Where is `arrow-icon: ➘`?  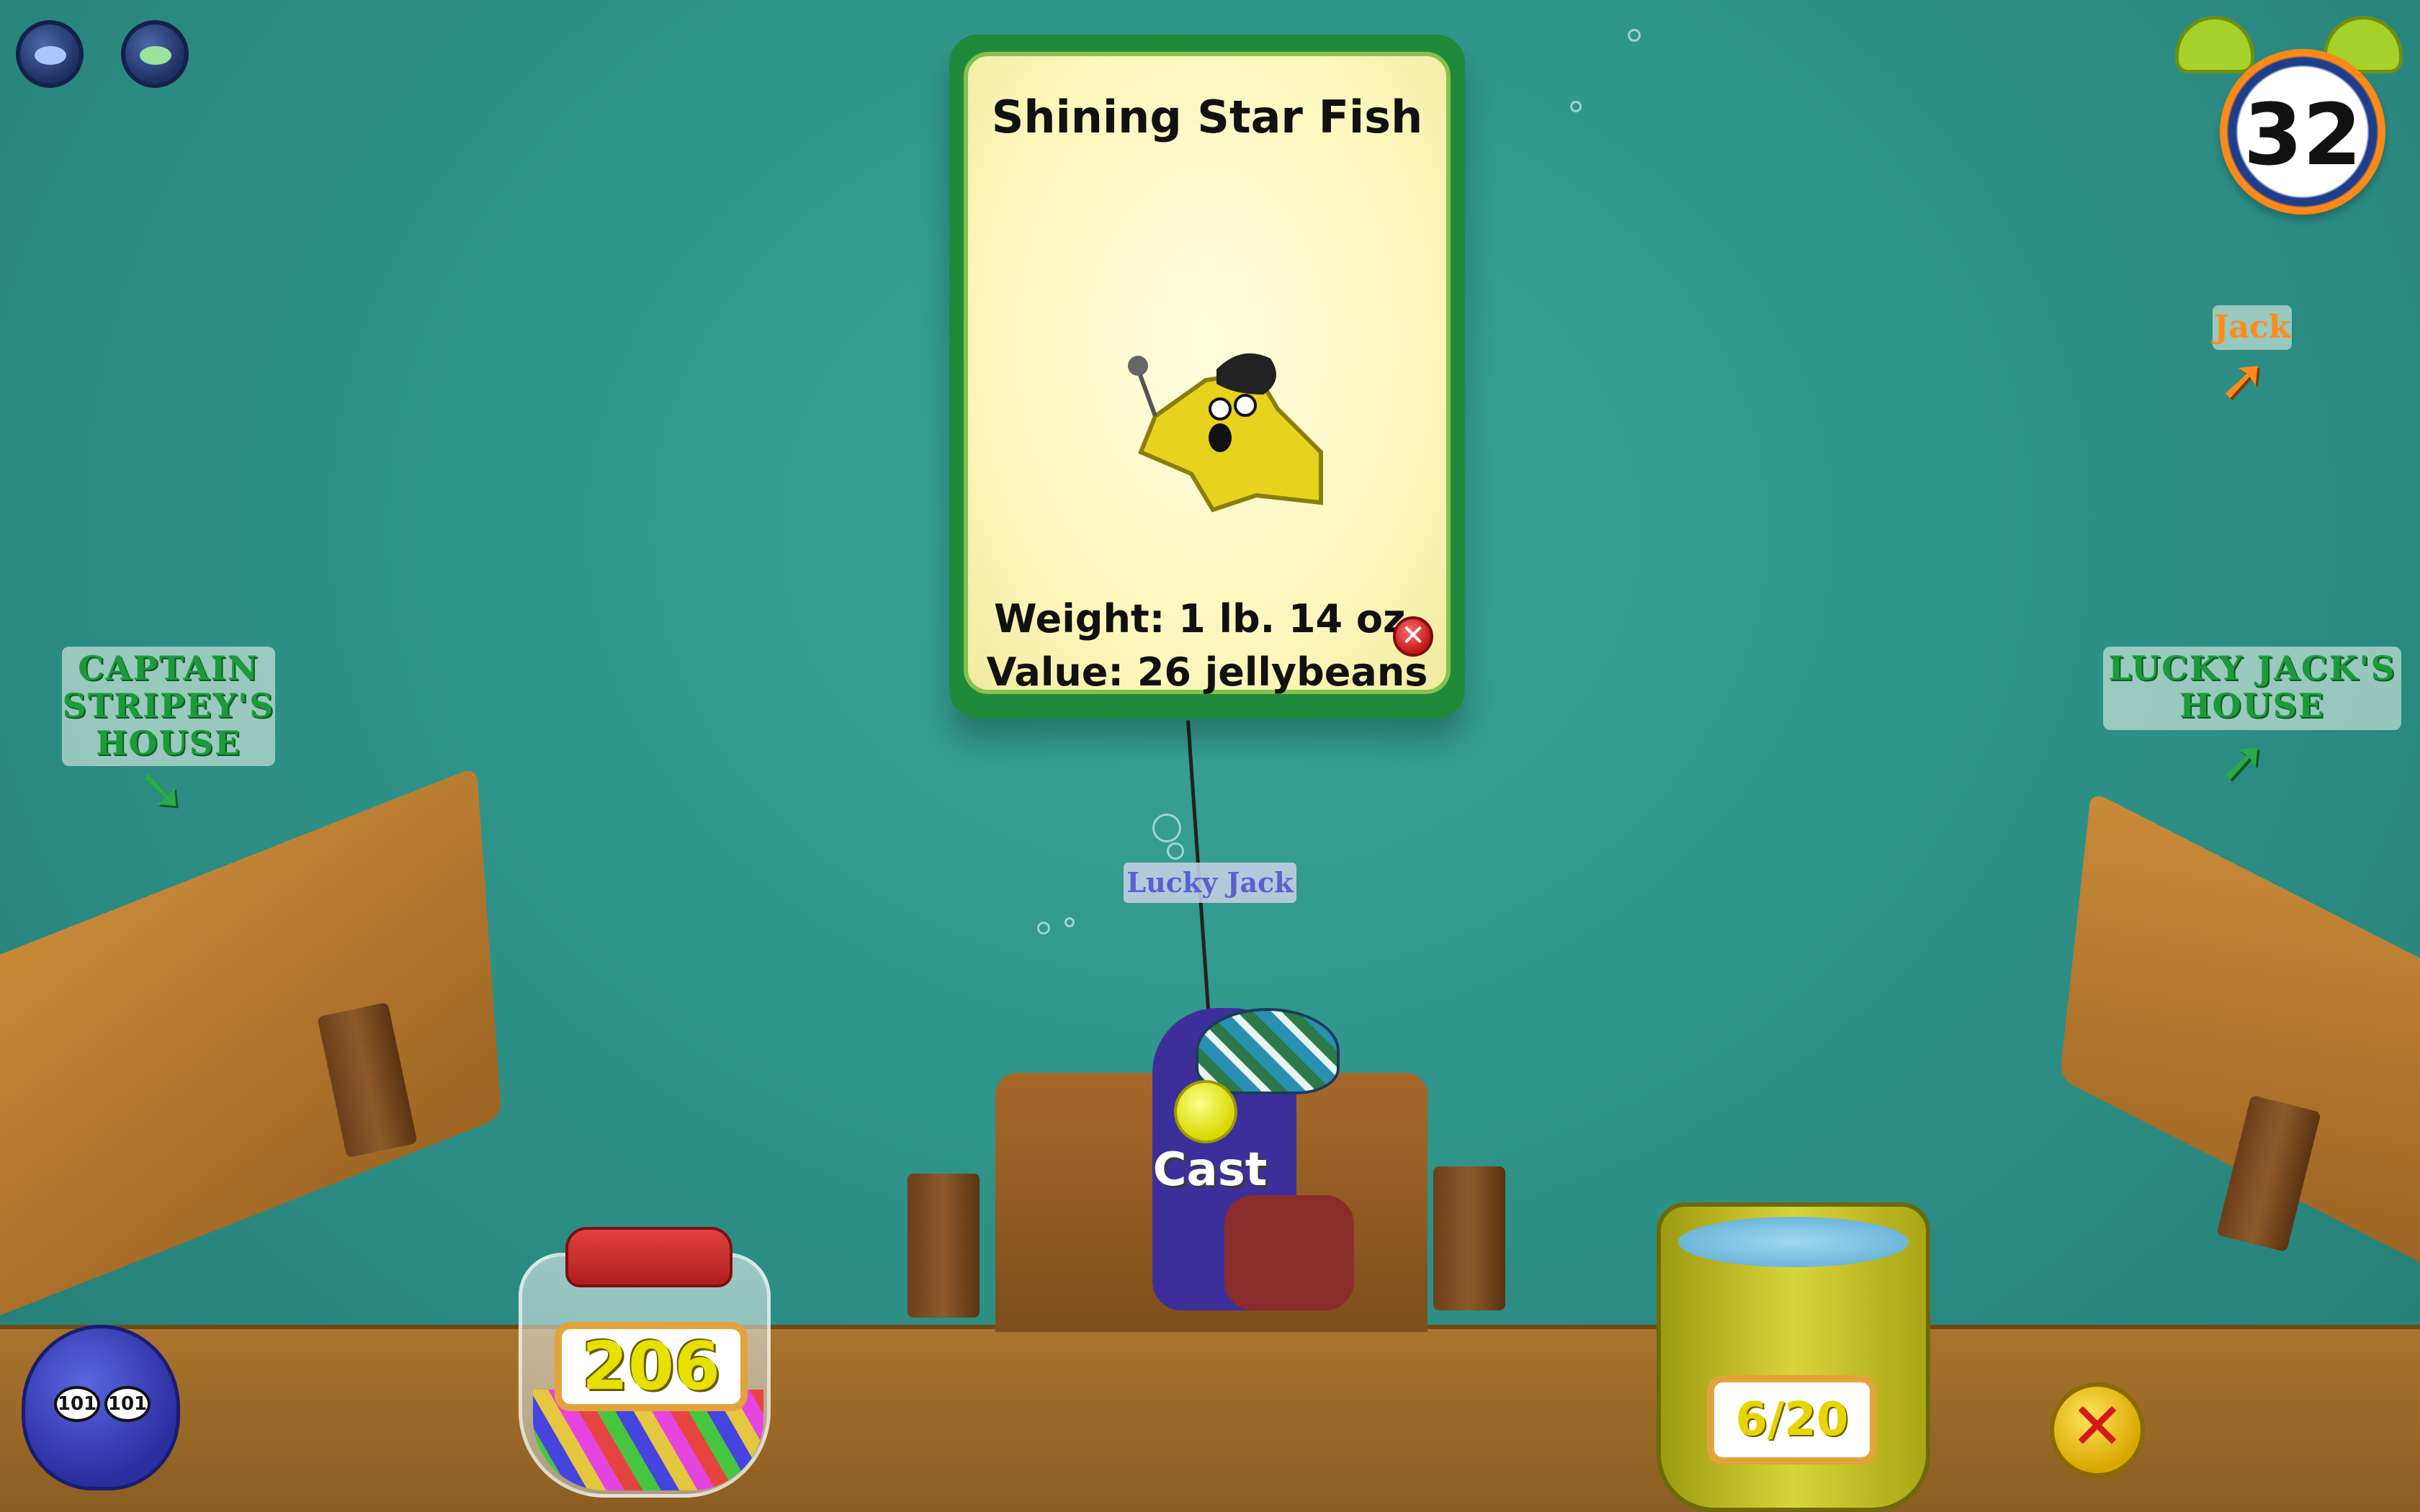
arrow-icon: ➘ is located at coordinates (161, 789).